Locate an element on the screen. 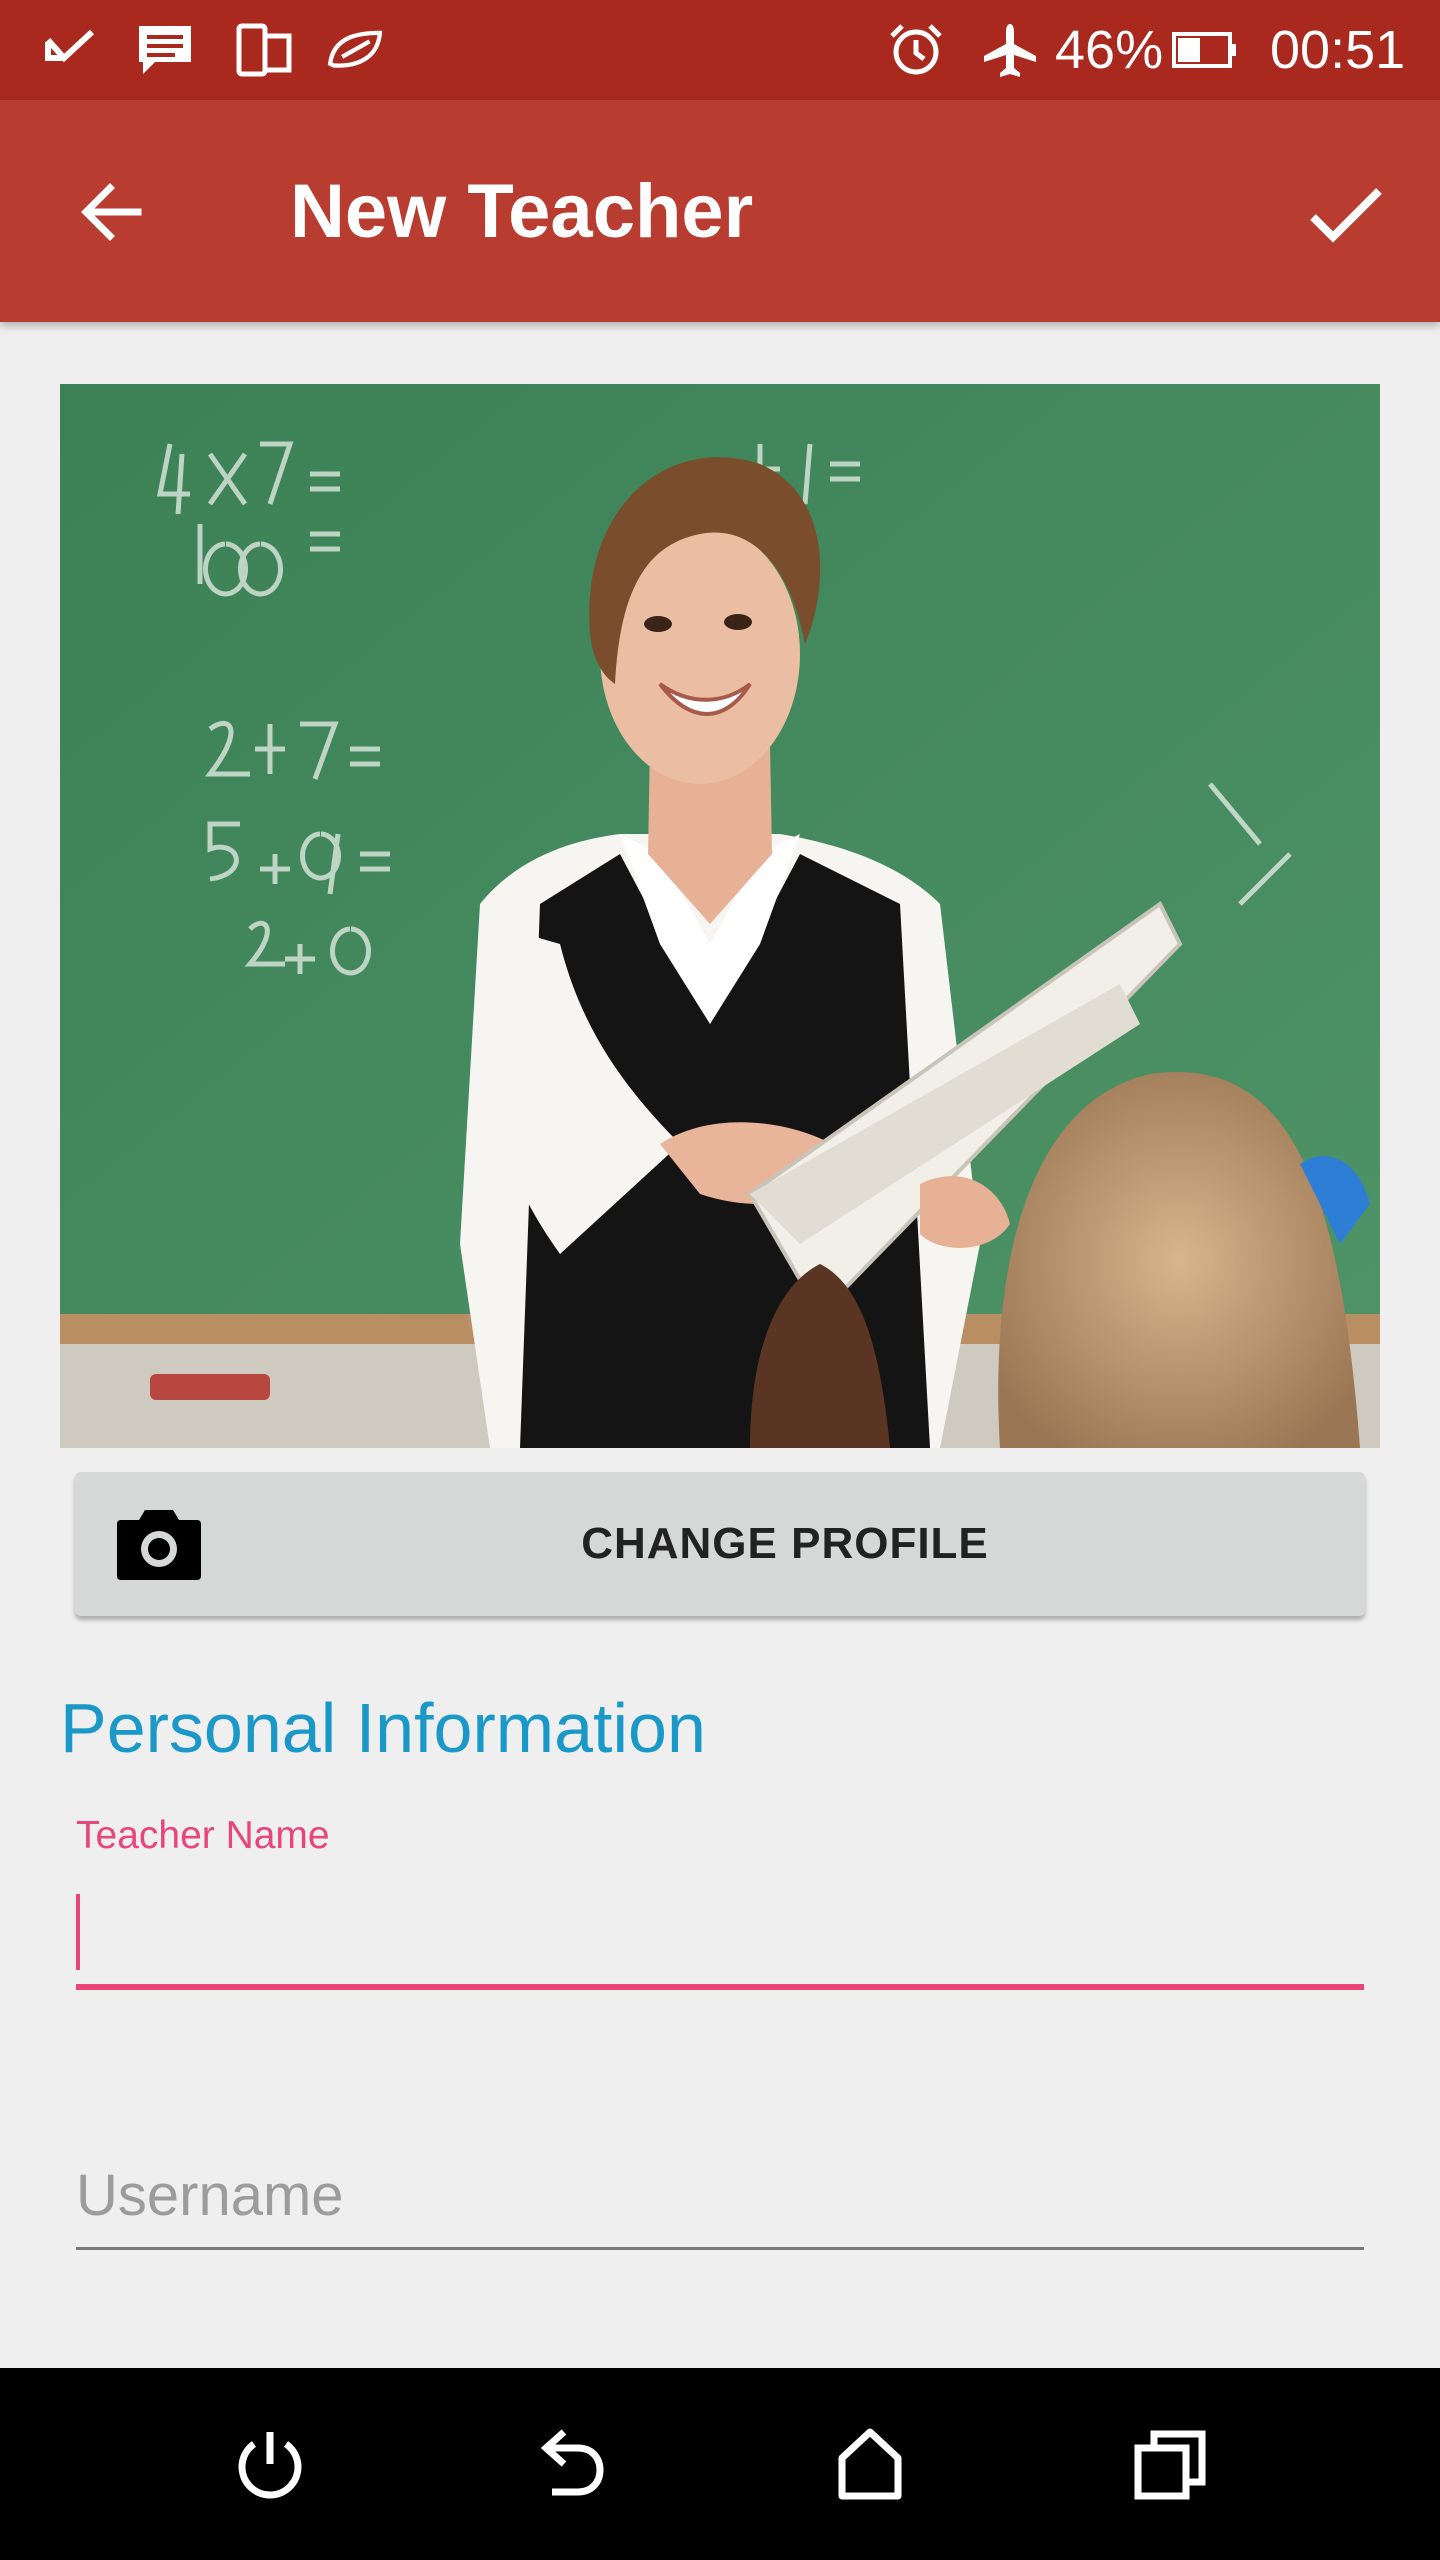 This screenshot has width=1440, height=2560. username-placeholder: Username is located at coordinates (210, 2195).